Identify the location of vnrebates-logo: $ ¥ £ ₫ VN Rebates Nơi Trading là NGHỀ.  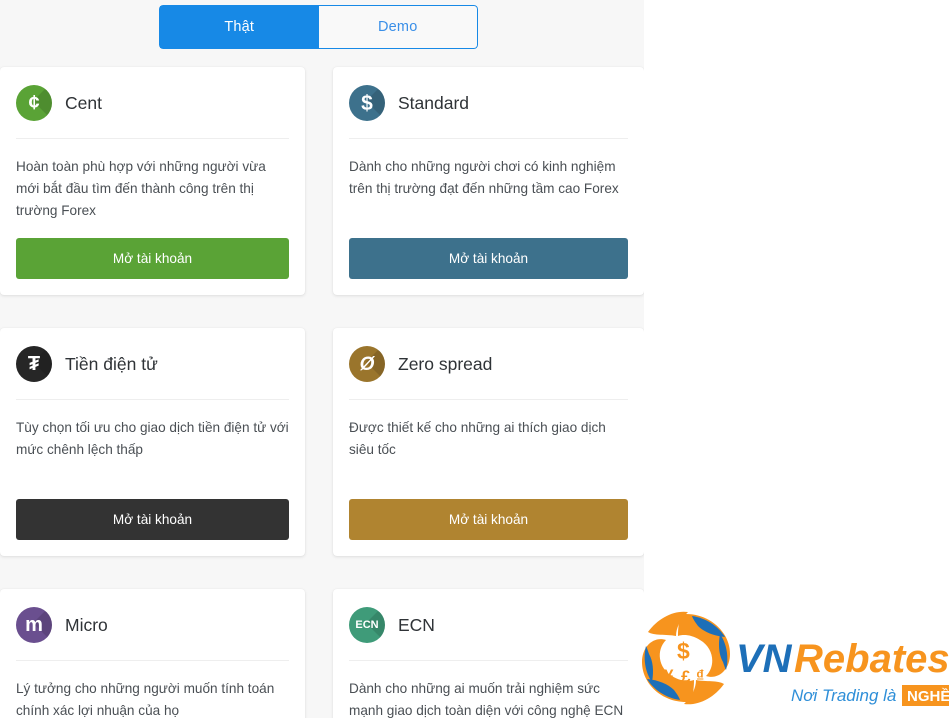
(796, 662).